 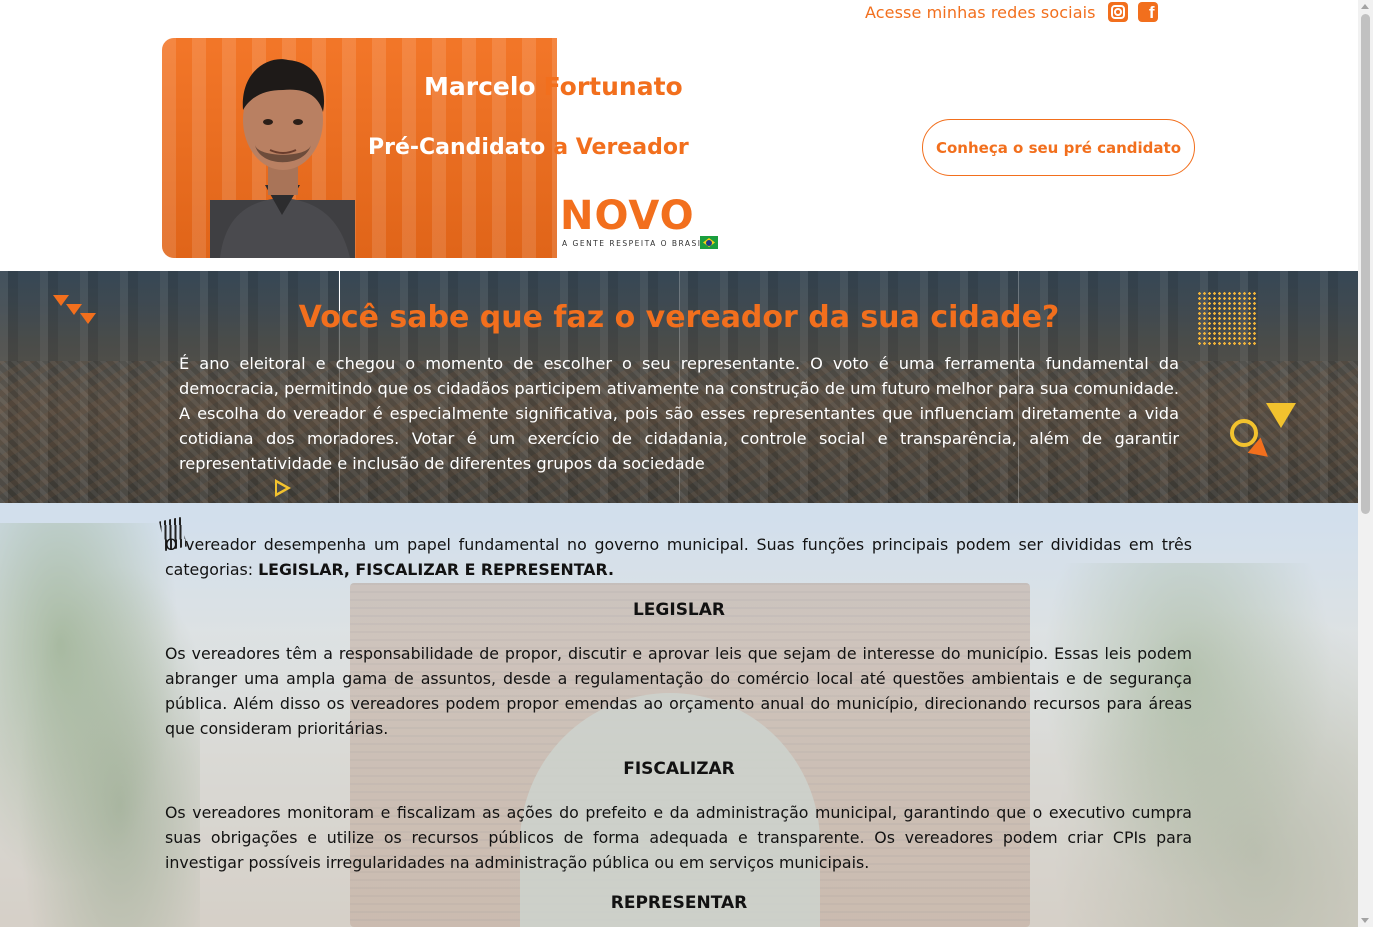 What do you see at coordinates (679, 610) in the screenshot?
I see `section-heading-legislar: LEGISLAR` at bounding box center [679, 610].